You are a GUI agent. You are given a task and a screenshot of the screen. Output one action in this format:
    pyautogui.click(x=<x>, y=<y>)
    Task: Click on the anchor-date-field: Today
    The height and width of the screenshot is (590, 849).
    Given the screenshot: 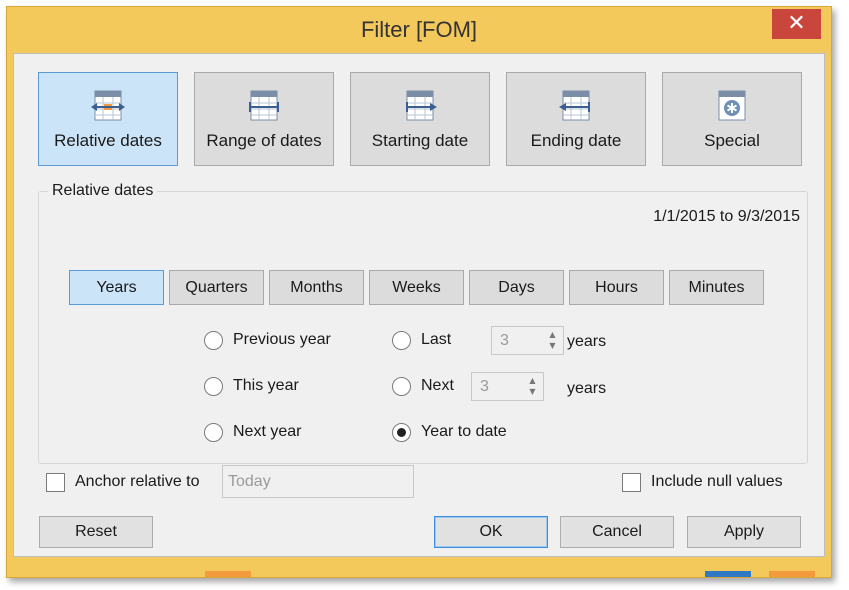 What is the action you would take?
    pyautogui.click(x=318, y=481)
    